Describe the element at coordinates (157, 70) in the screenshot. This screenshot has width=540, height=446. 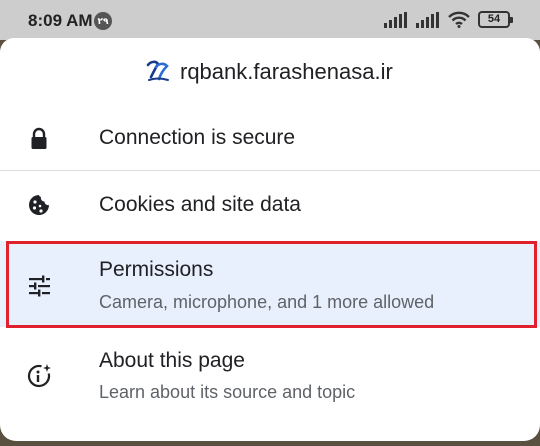
I see `site-logo-icon` at that location.